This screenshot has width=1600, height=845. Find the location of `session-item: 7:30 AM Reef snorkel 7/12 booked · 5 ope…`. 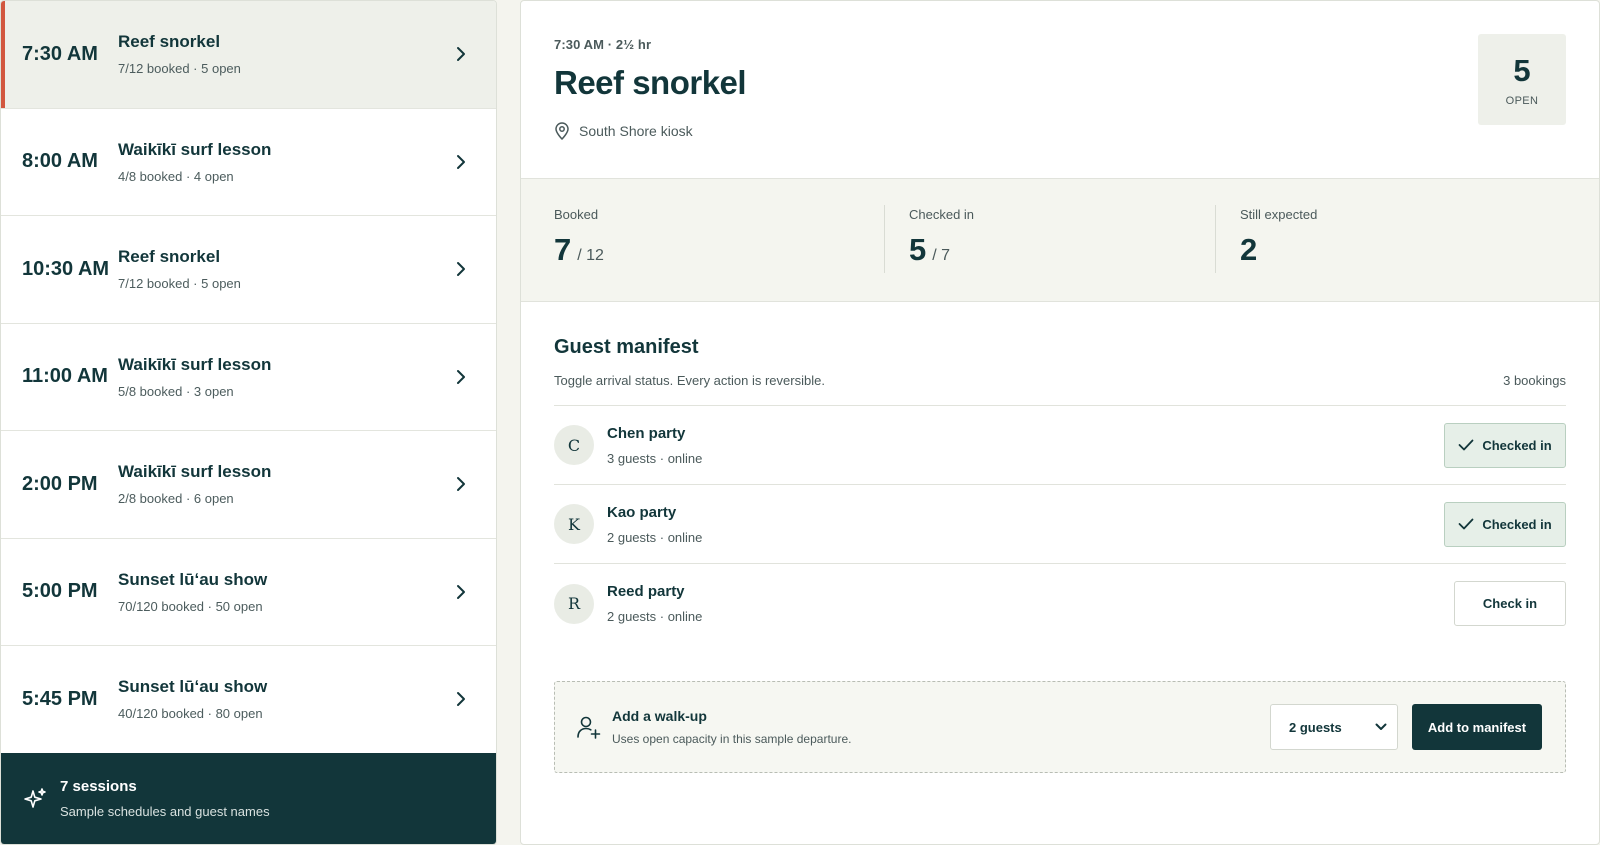

session-item: 7:30 AM Reef snorkel 7/12 booked · 5 ope… is located at coordinates (248, 55).